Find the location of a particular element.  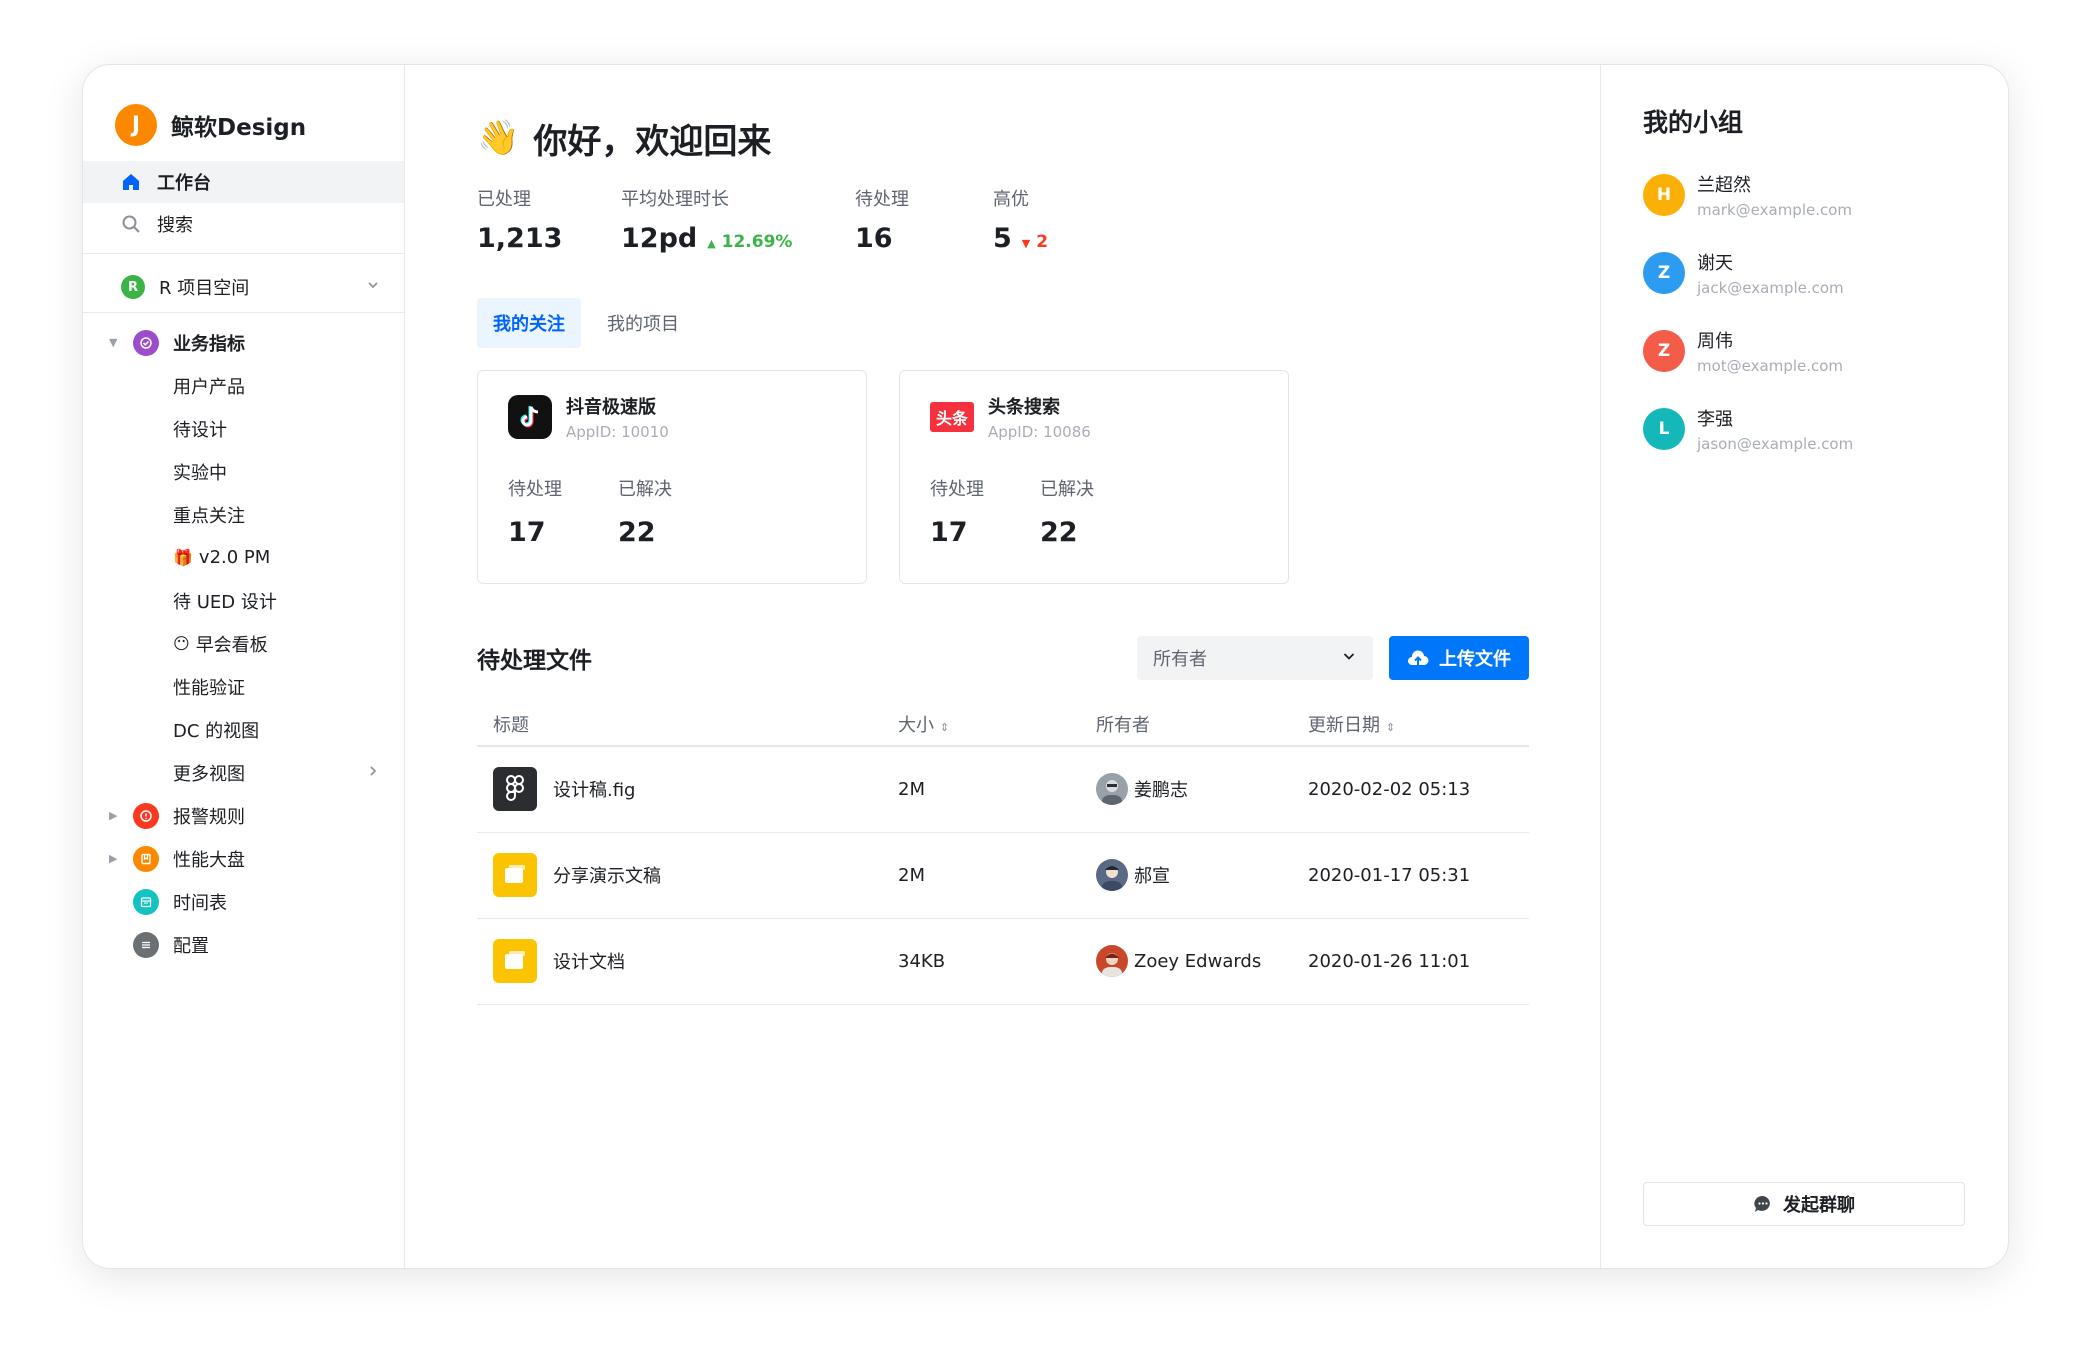

tree-item-label: 时间表 is located at coordinates (200, 903).